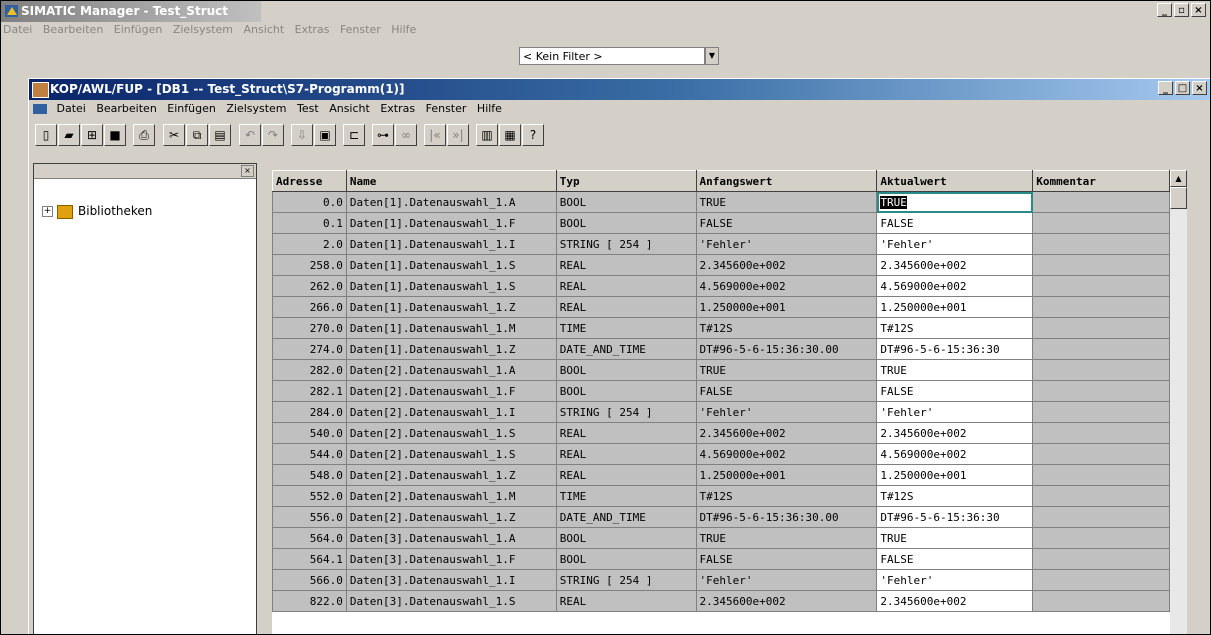 The width and height of the screenshot is (1211, 635). Describe the element at coordinates (40, 109) in the screenshot. I see `menu-window-icon` at that location.